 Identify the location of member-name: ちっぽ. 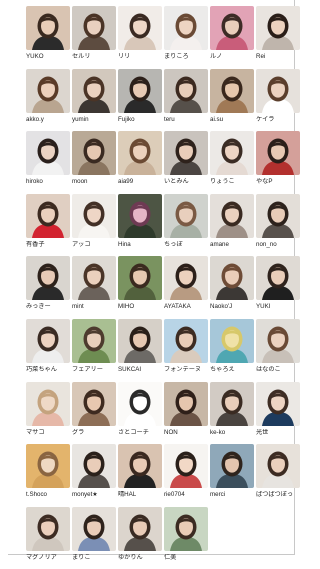
(187, 245).